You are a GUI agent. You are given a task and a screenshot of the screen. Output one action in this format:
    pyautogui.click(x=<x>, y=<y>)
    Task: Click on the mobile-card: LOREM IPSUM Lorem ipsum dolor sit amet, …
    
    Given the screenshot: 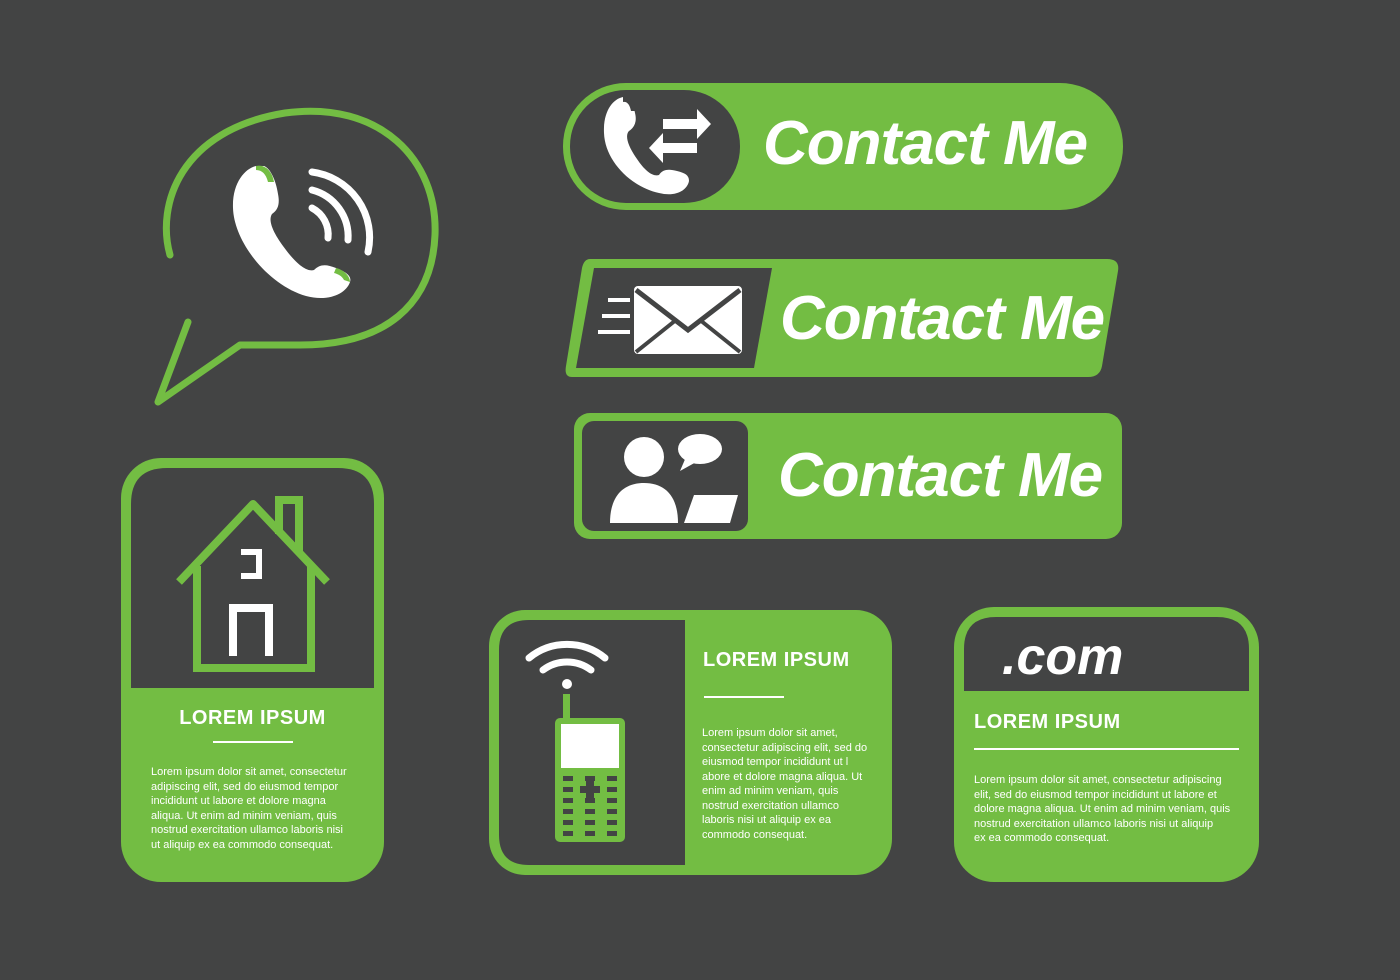 What is the action you would take?
    pyautogui.click(x=690, y=742)
    